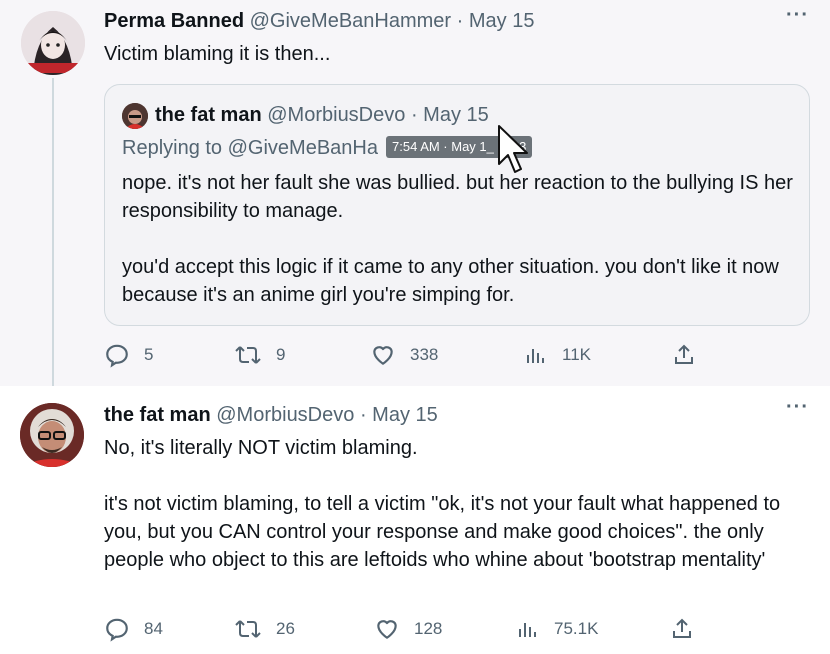  What do you see at coordinates (350, 21) in the screenshot?
I see `author-handle: @GiveMeBanHammer` at bounding box center [350, 21].